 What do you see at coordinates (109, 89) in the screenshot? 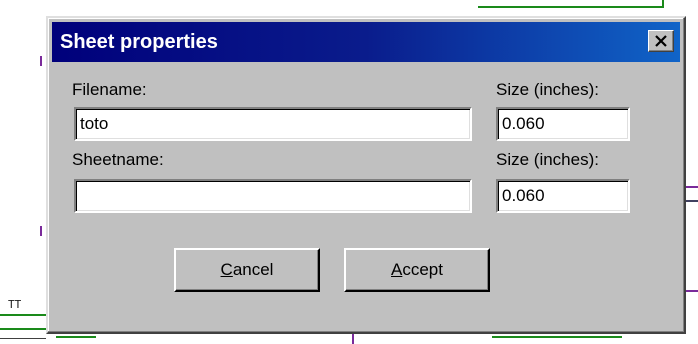
I see `filename-label: Filename:` at bounding box center [109, 89].